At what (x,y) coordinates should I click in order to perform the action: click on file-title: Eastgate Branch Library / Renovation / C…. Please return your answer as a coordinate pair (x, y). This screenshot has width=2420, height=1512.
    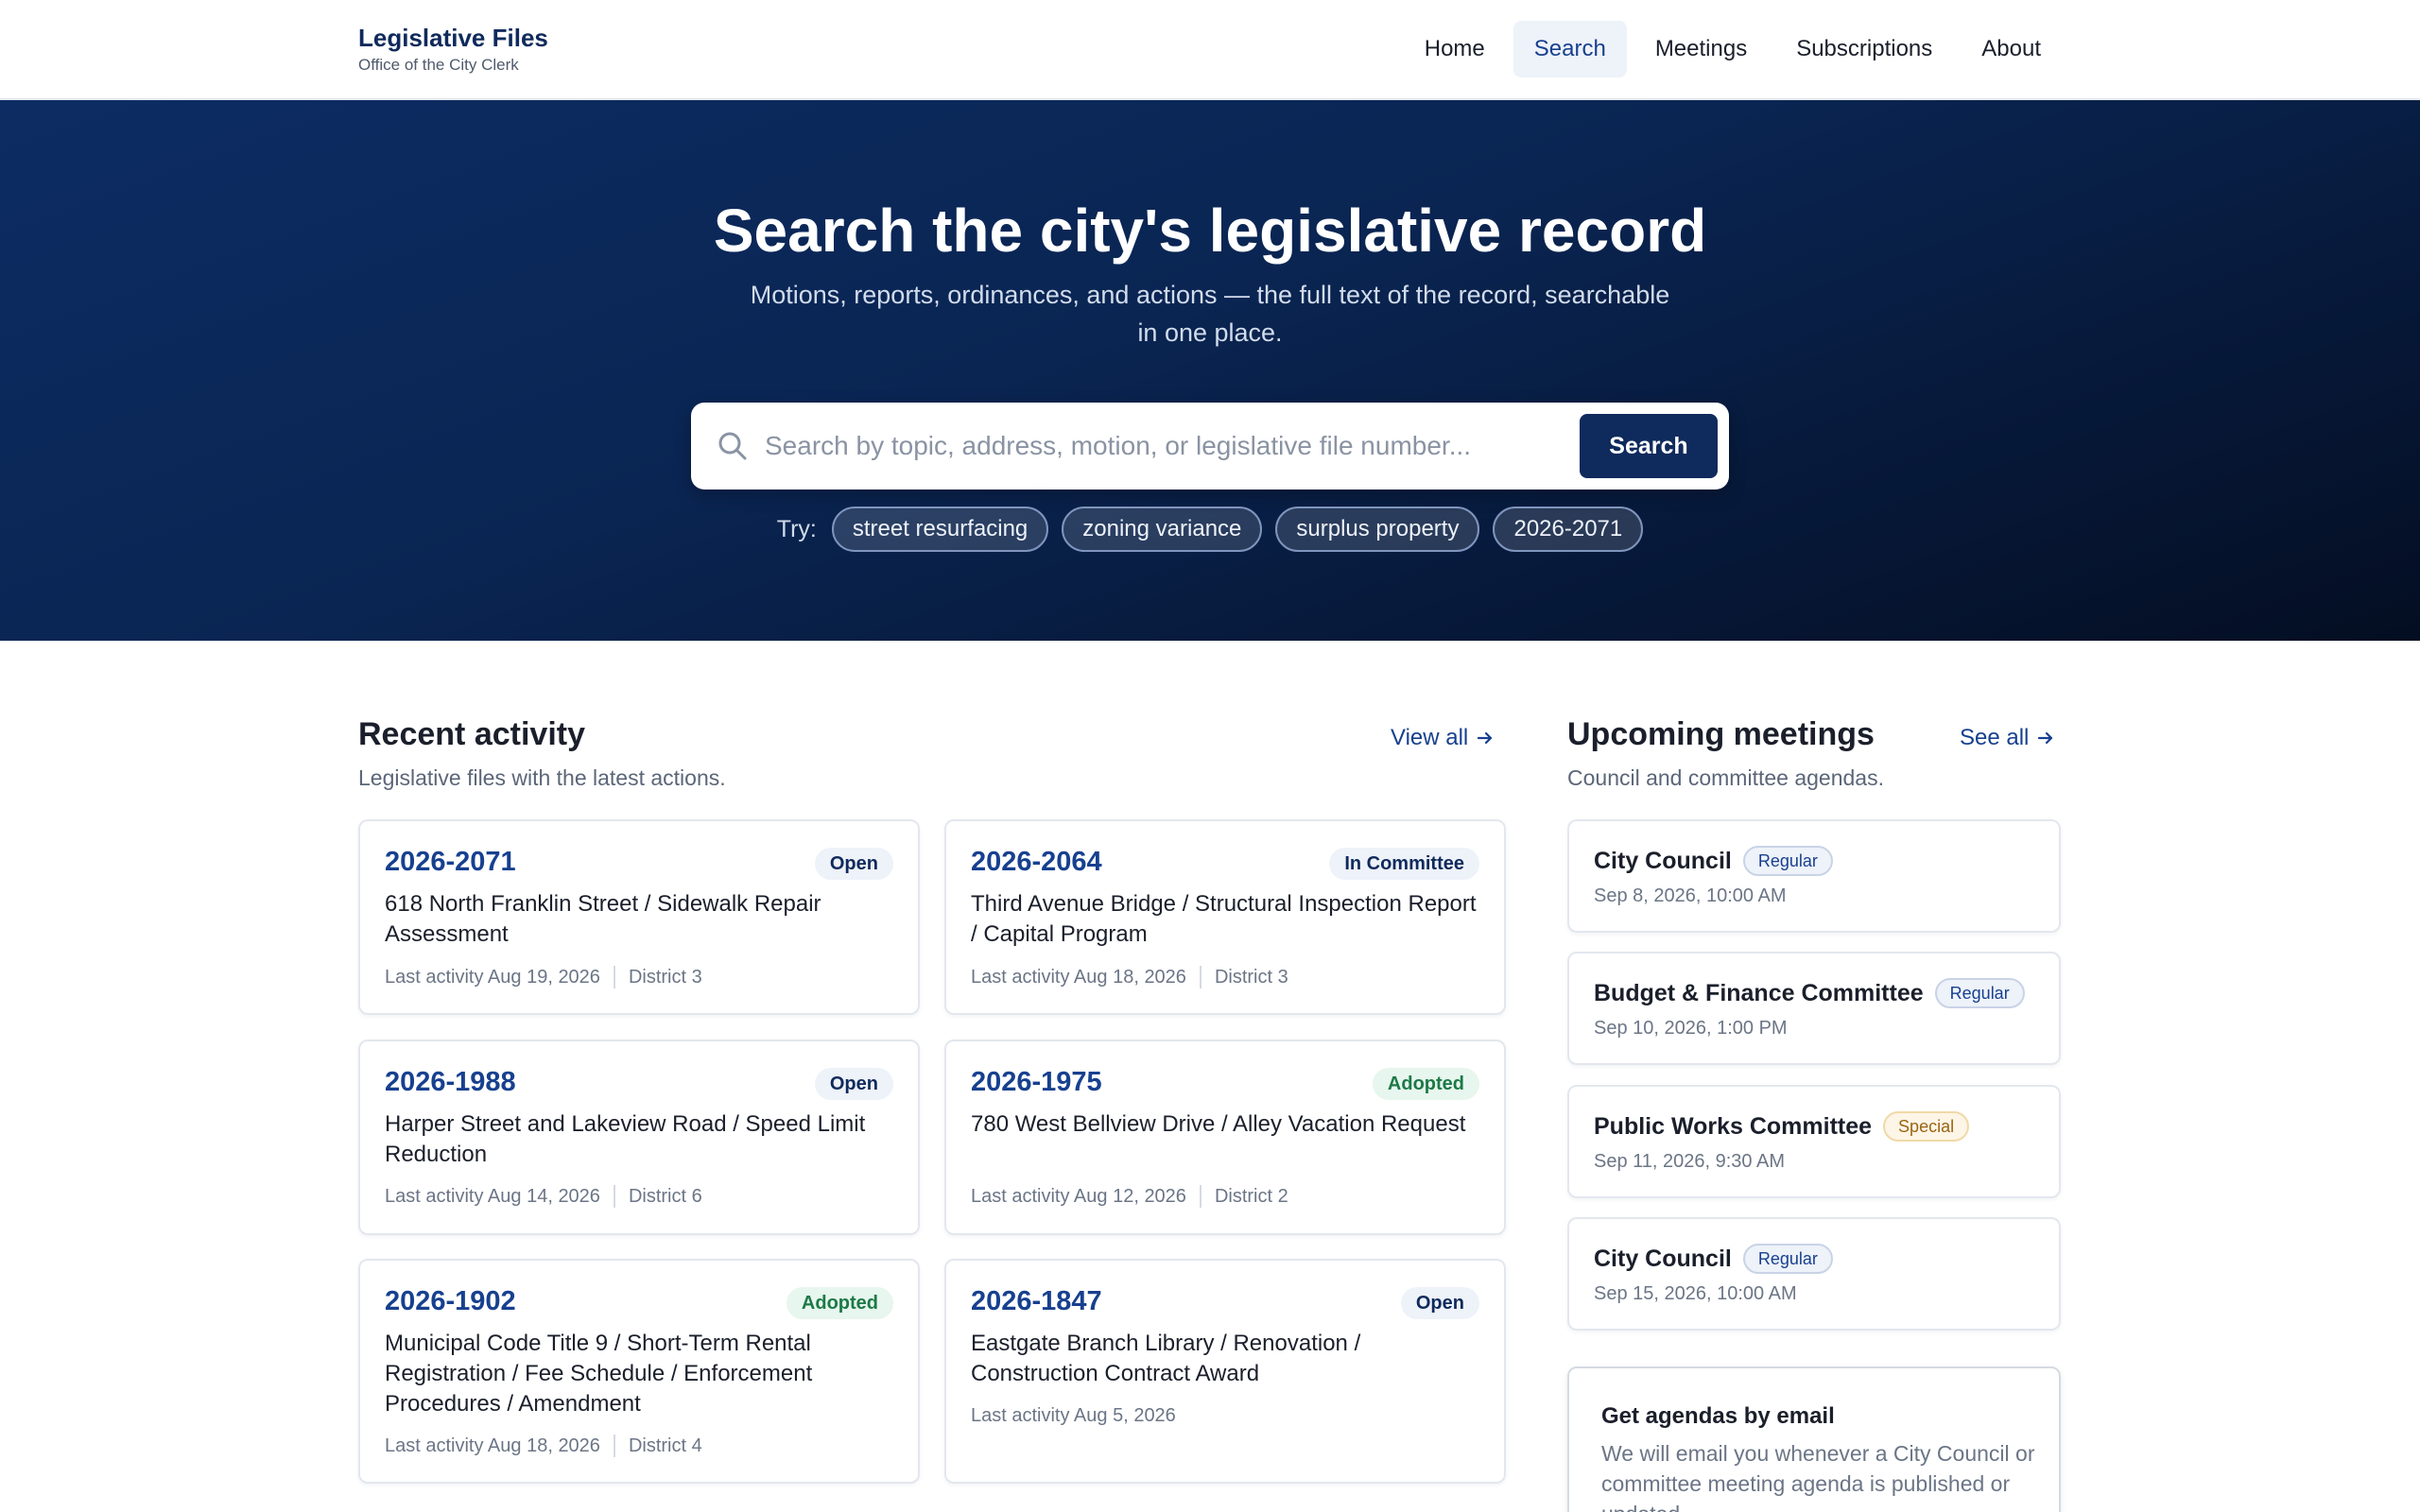
    Looking at the image, I should click on (1166, 1358).